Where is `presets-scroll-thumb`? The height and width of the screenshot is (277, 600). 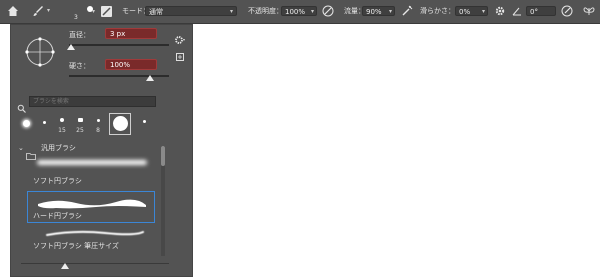 presets-scroll-thumb is located at coordinates (163, 156).